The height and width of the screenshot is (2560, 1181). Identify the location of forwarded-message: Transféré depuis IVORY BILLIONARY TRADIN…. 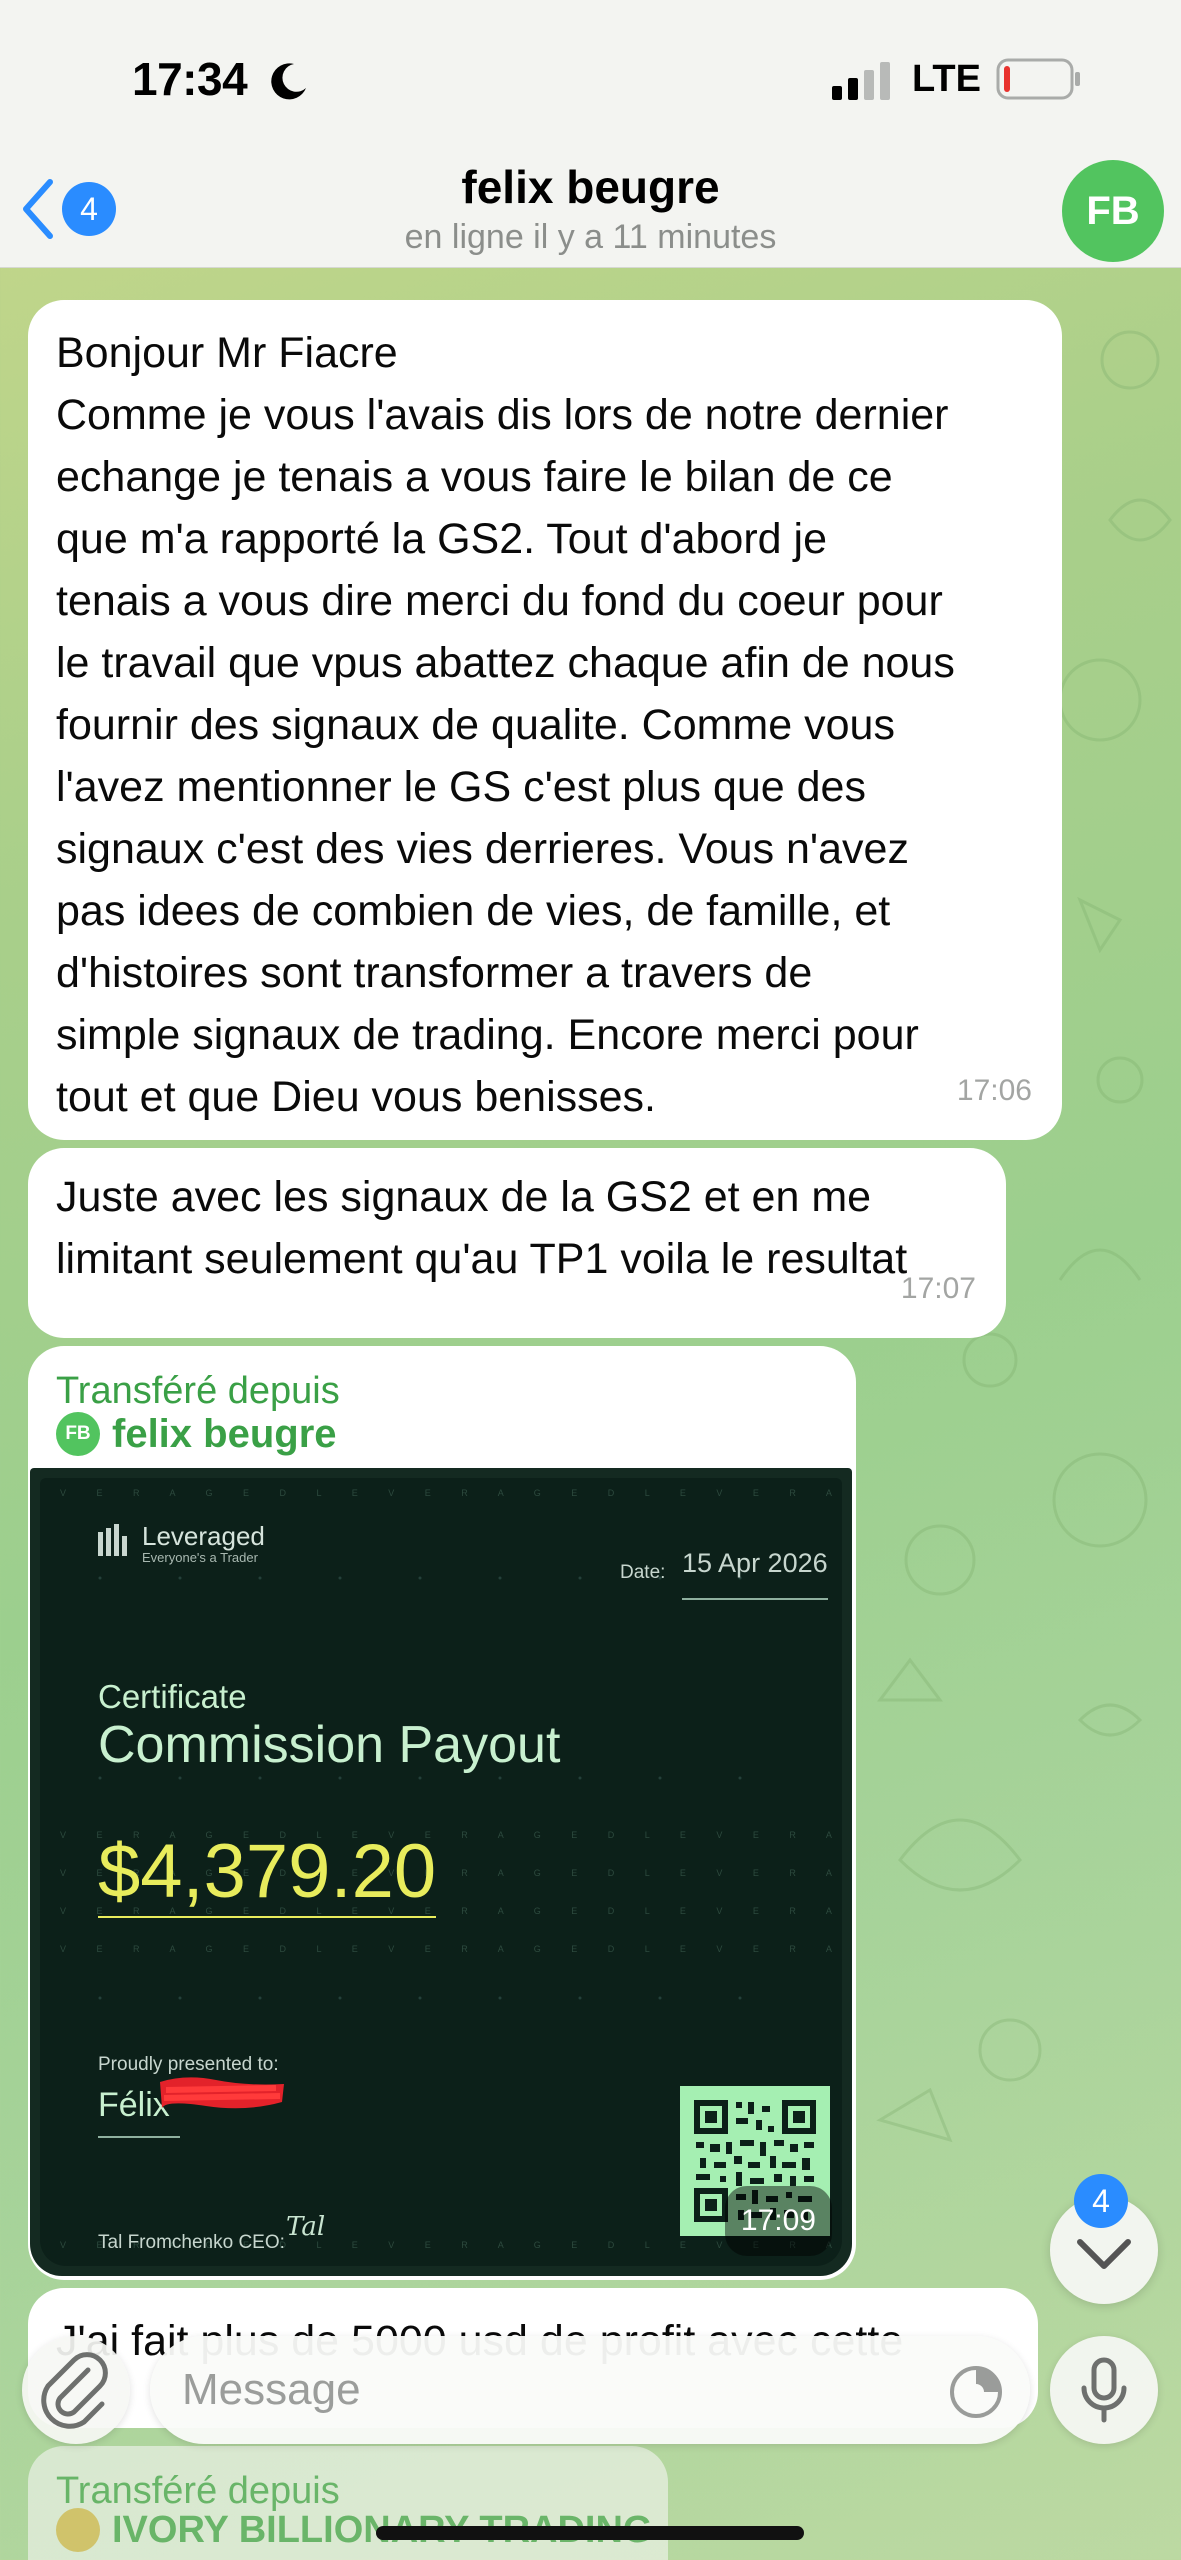
(348, 2503).